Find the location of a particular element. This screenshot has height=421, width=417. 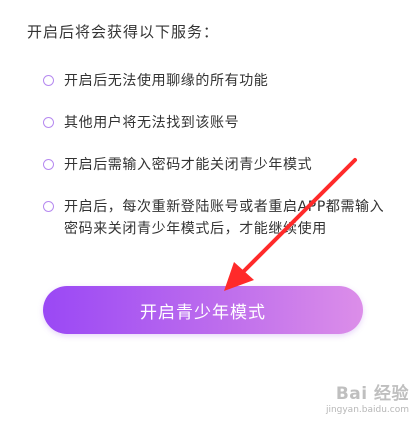

list-item: 其他用户将无法找到该账号 is located at coordinates (218, 123).